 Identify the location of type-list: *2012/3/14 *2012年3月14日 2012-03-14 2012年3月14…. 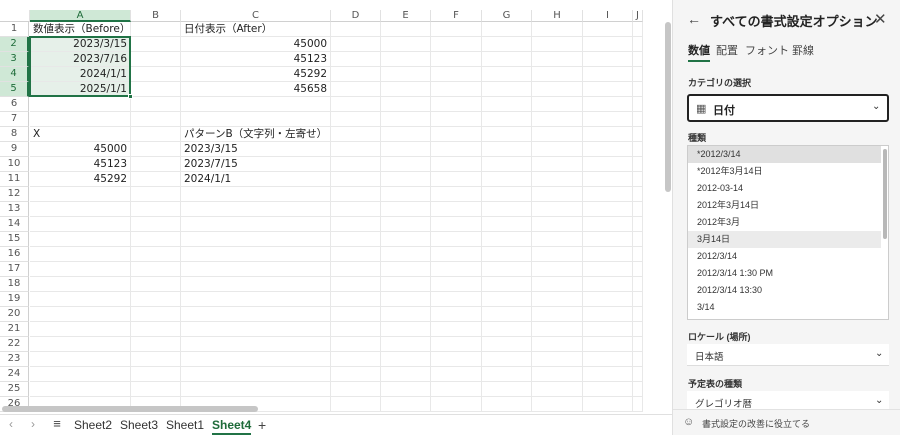
(788, 232).